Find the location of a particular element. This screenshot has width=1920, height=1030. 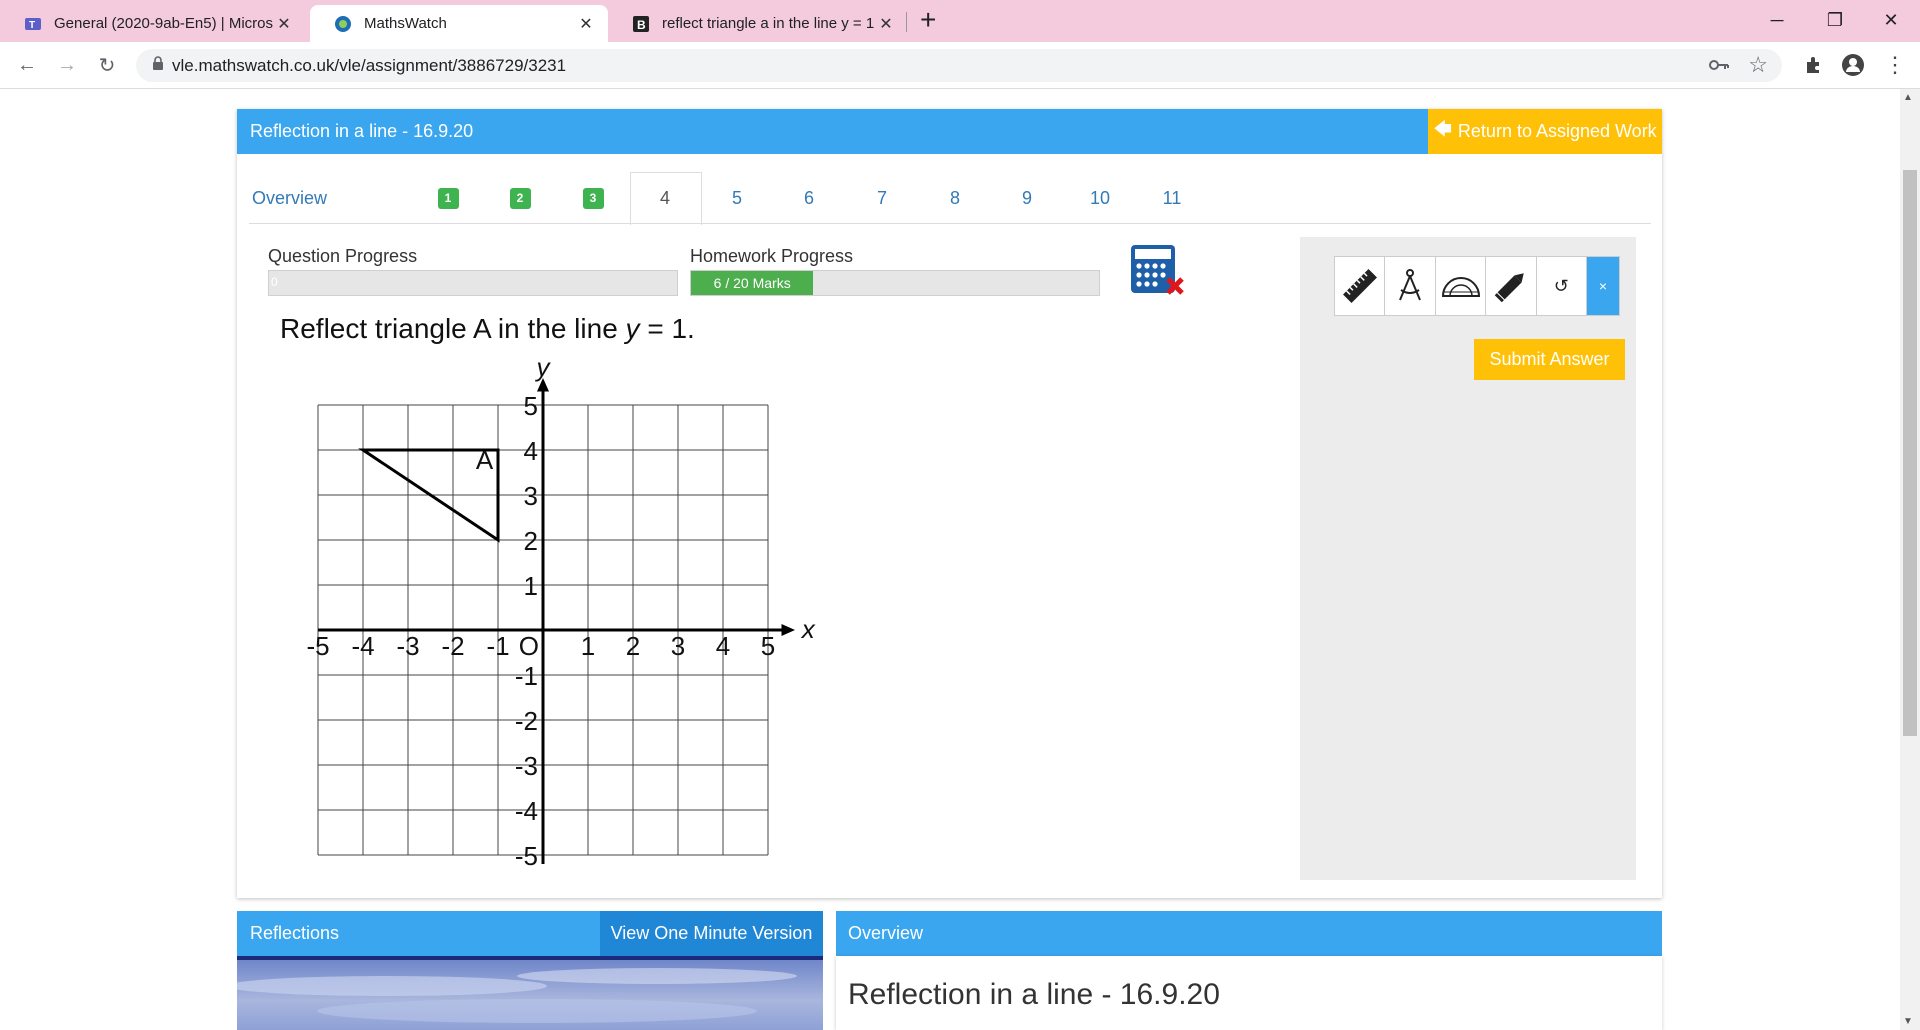

tab-question-3: 3 is located at coordinates (593, 198).